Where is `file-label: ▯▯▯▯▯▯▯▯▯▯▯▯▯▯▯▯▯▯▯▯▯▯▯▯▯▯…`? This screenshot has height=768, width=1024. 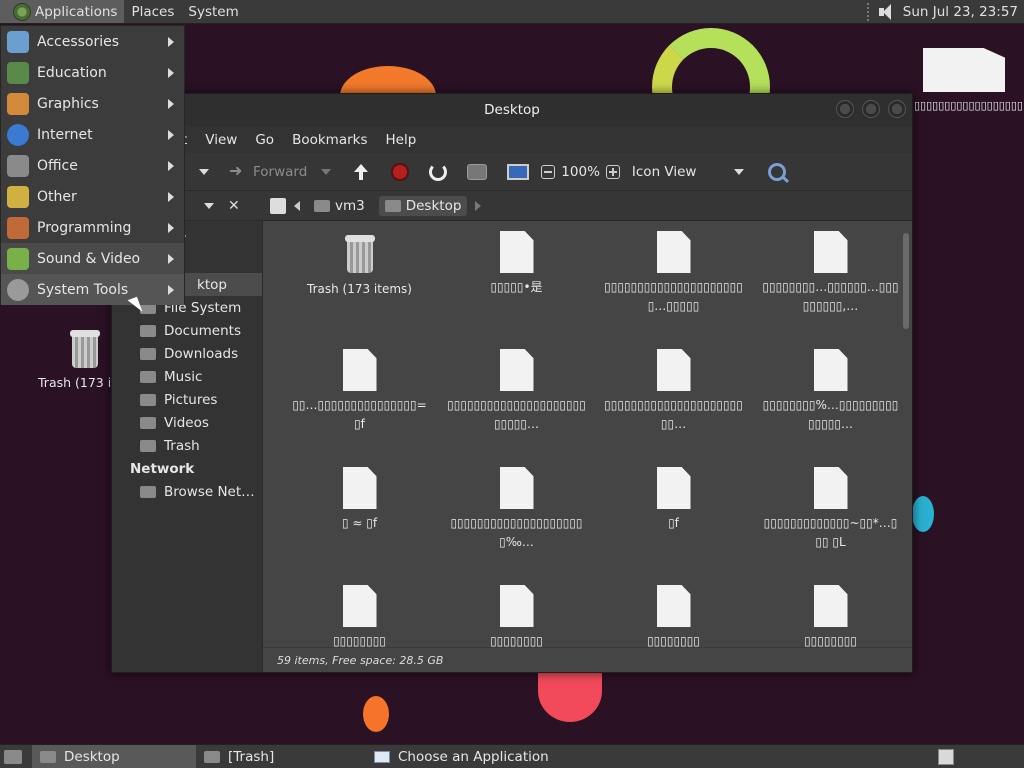
file-label: ▯▯▯▯▯▯▯▯▯▯▯▯▯▯▯▯▯▯▯▯▯▯▯▯▯▯… is located at coordinates (516, 414).